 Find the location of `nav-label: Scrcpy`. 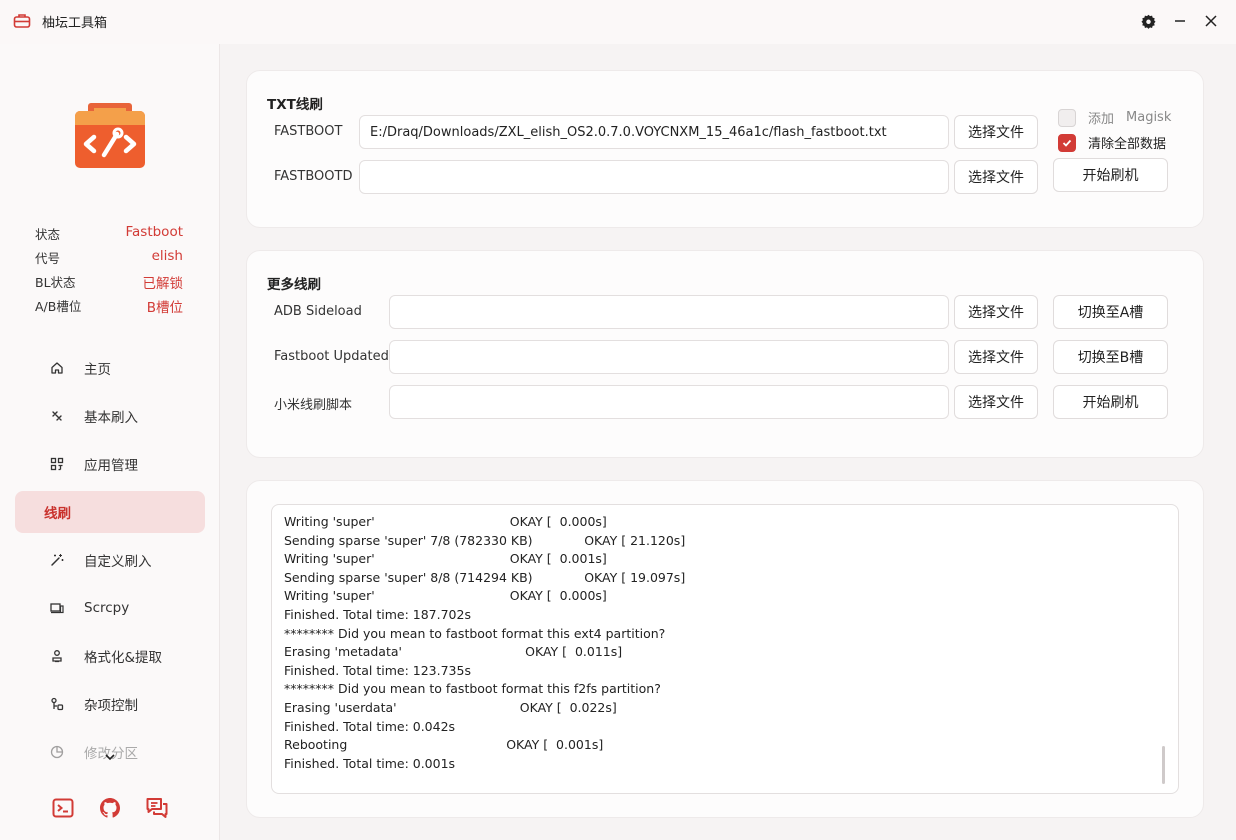

nav-label: Scrcpy is located at coordinates (107, 608).